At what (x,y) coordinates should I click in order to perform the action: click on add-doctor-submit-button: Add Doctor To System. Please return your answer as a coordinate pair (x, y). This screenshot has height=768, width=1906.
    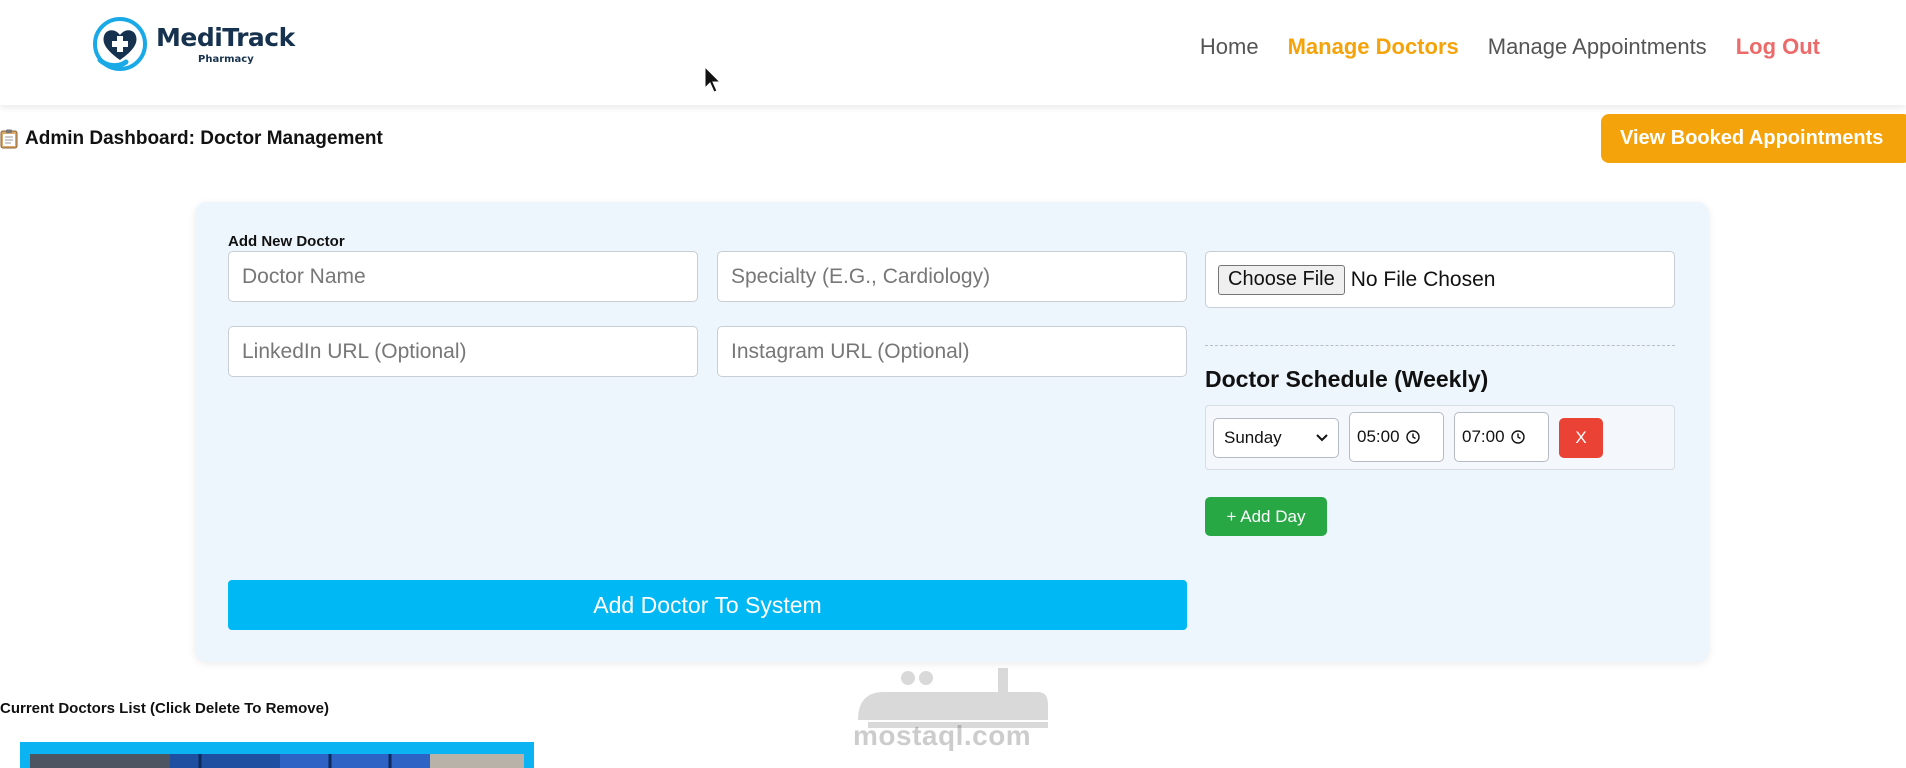
    Looking at the image, I should click on (707, 605).